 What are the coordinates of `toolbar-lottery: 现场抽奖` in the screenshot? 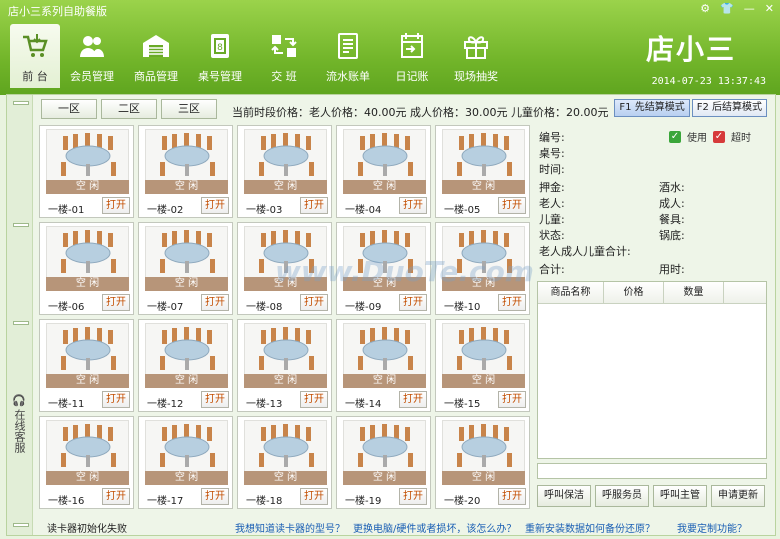 It's located at (476, 56).